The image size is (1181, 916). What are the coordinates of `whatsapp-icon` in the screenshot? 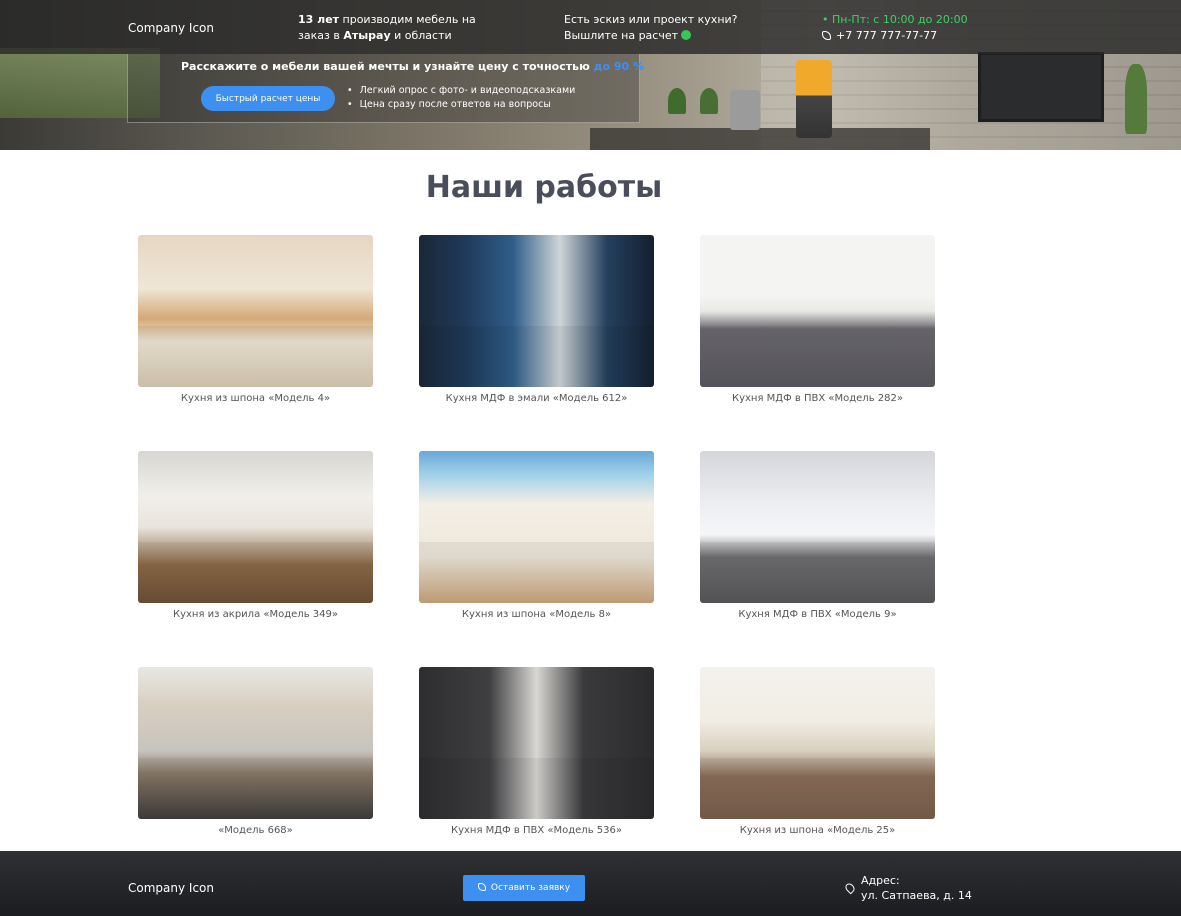 It's located at (686, 35).